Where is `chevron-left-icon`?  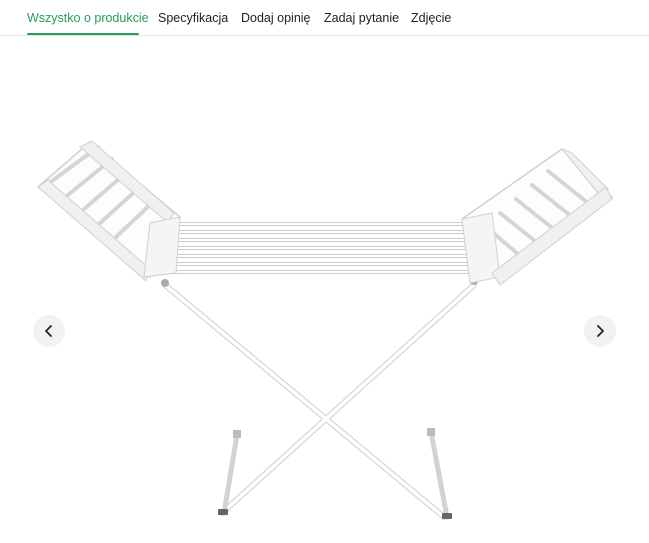
chevron-left-icon is located at coordinates (48, 331).